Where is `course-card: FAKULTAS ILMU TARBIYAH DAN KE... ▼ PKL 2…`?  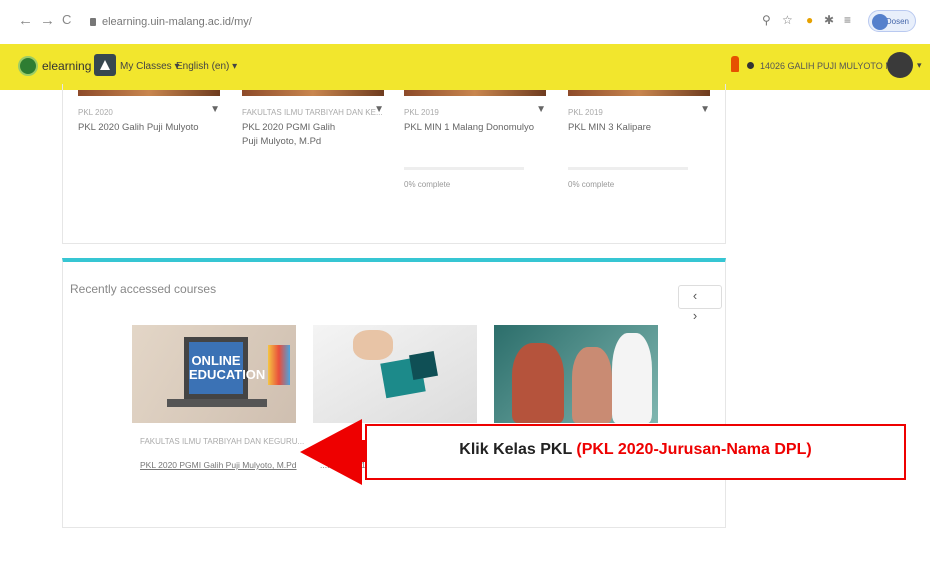 course-card: FAKULTAS ILMU TARBIYAH DAN KE... ▼ PKL 2… is located at coordinates (313, 142).